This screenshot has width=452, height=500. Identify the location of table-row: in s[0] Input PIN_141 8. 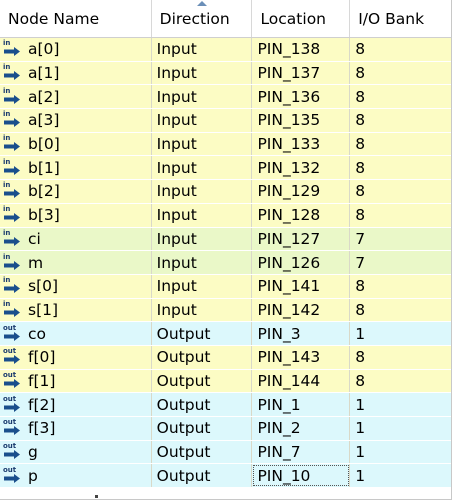
(225, 286).